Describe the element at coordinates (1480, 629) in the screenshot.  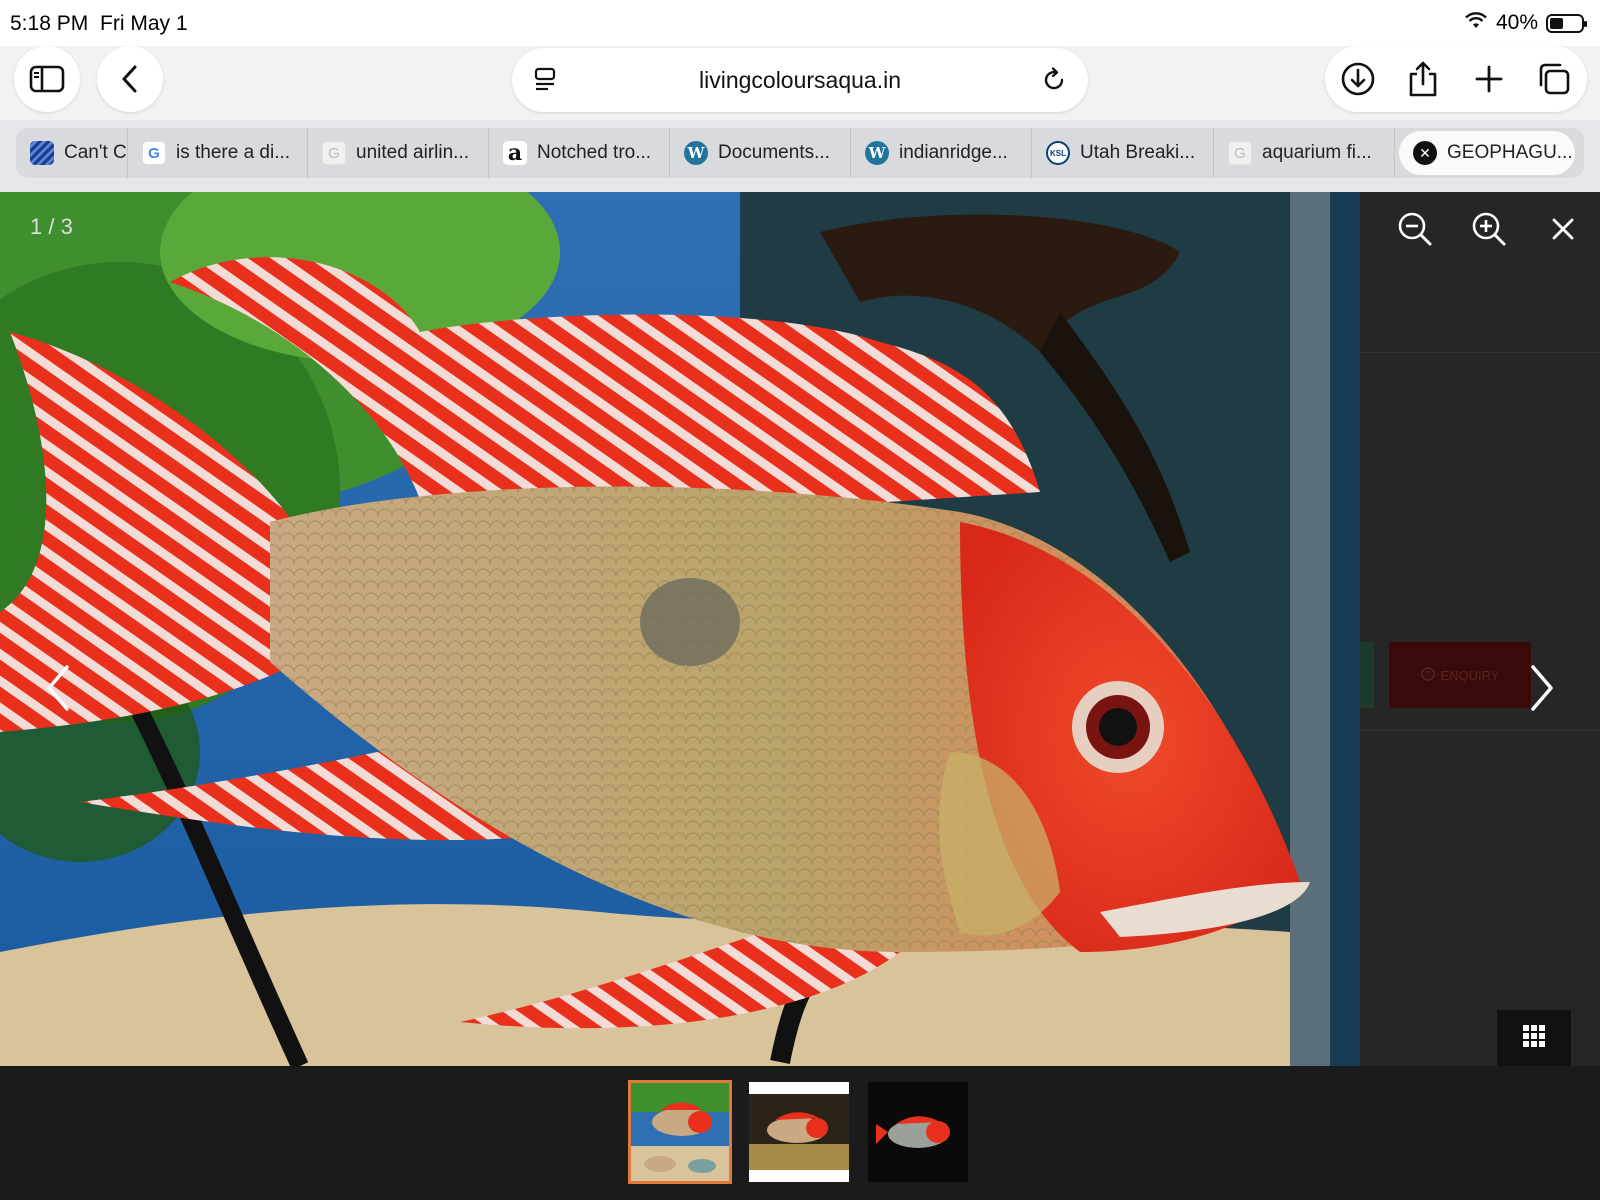
I see `product-panel-backdrop` at that location.